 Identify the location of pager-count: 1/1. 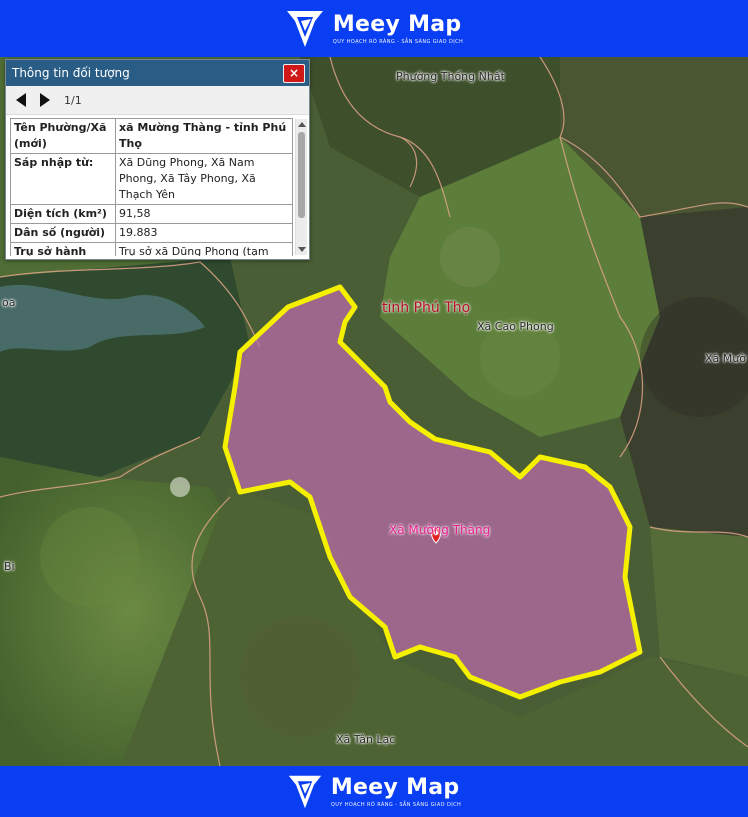
(73, 100).